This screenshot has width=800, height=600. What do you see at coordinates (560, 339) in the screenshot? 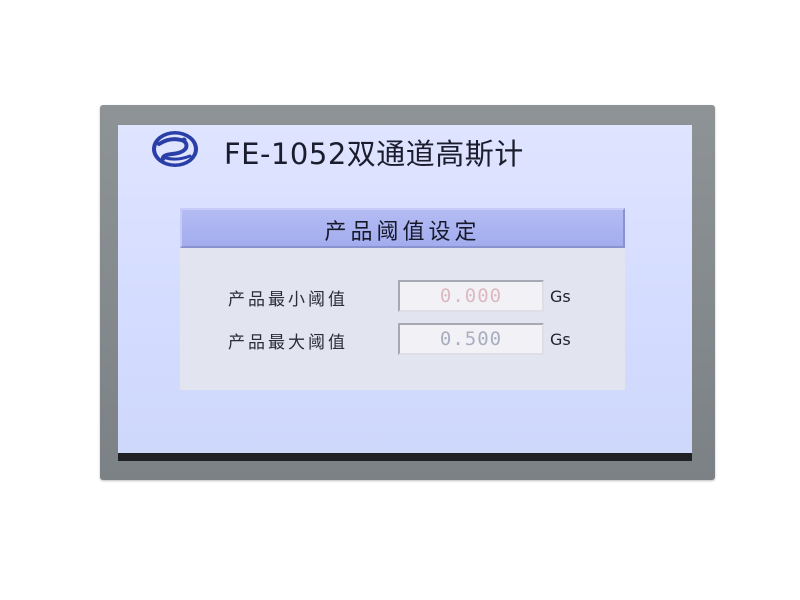
I see `max-threshold-unit: Gs` at bounding box center [560, 339].